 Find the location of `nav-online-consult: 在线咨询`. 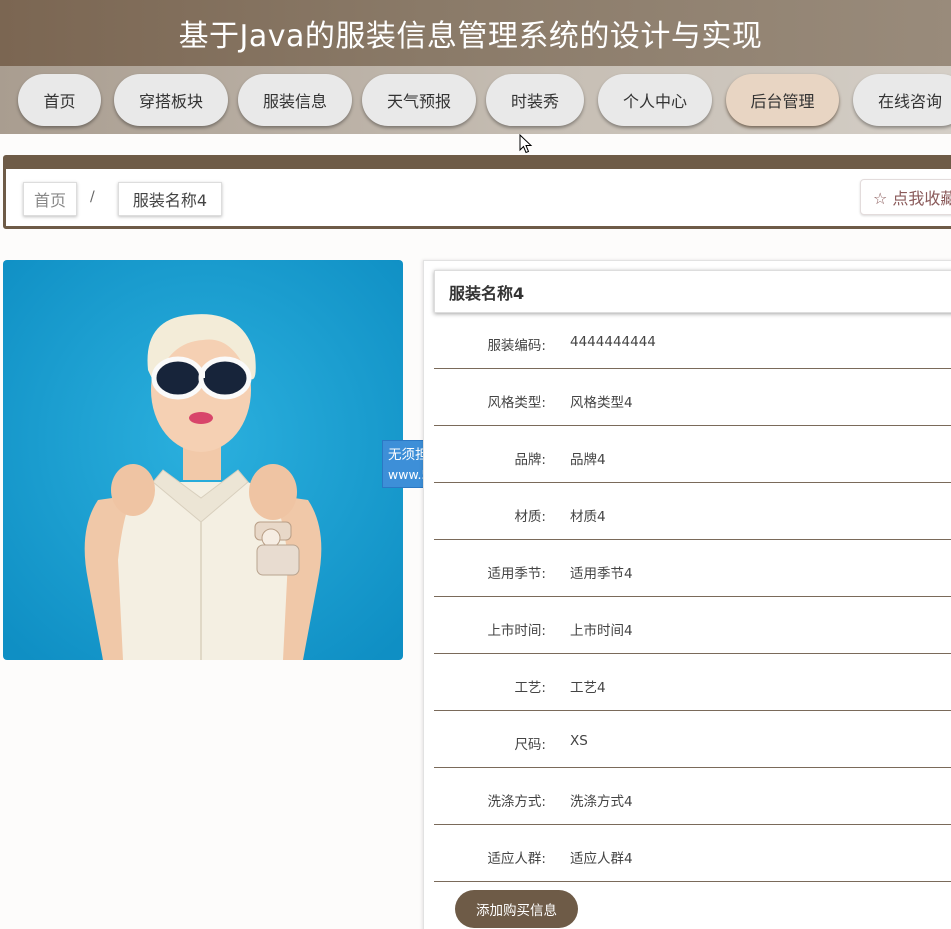

nav-online-consult: 在线咨询 is located at coordinates (902, 100).